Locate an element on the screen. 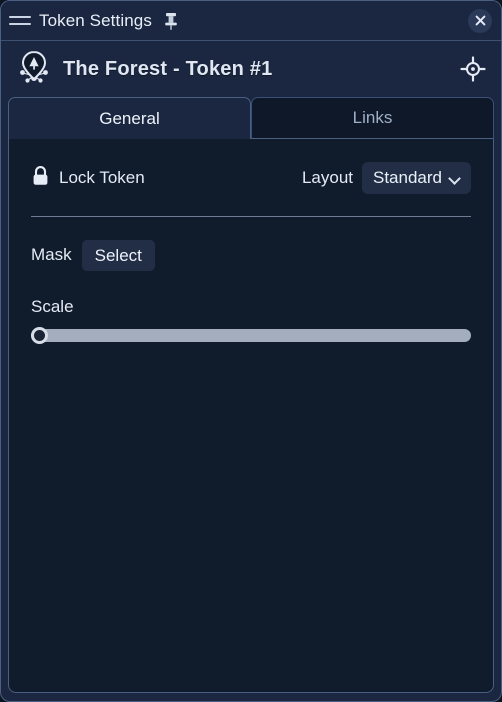 Image resolution: width=502 pixels, height=702 pixels. pushpin-icon is located at coordinates (171, 21).